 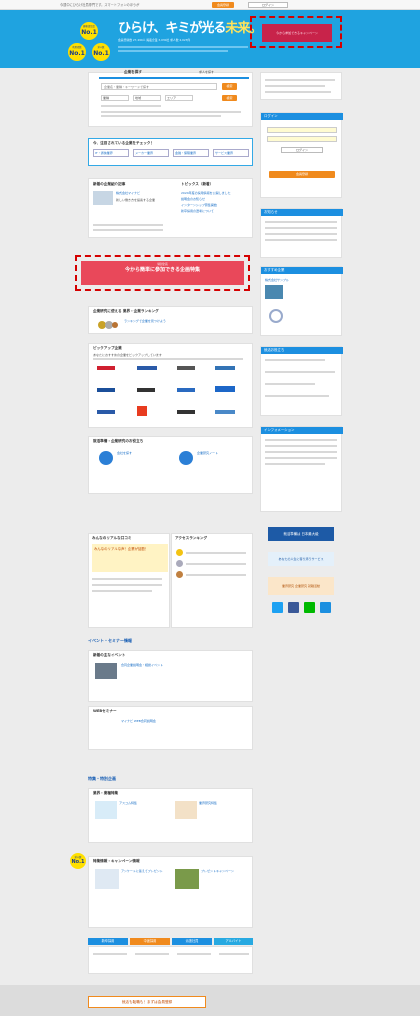 I want to click on access-ranking-title: アクセスランキング, so click(x=191, y=538).